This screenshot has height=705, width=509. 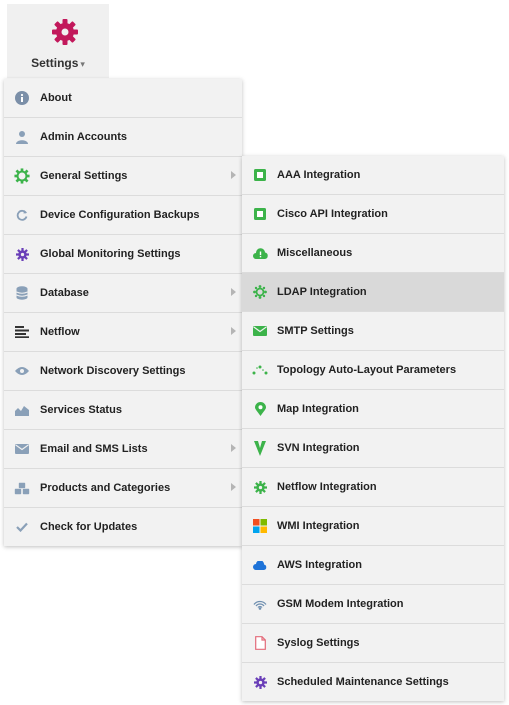 What do you see at coordinates (315, 253) in the screenshot?
I see `submenu-item-label: Miscellaneous` at bounding box center [315, 253].